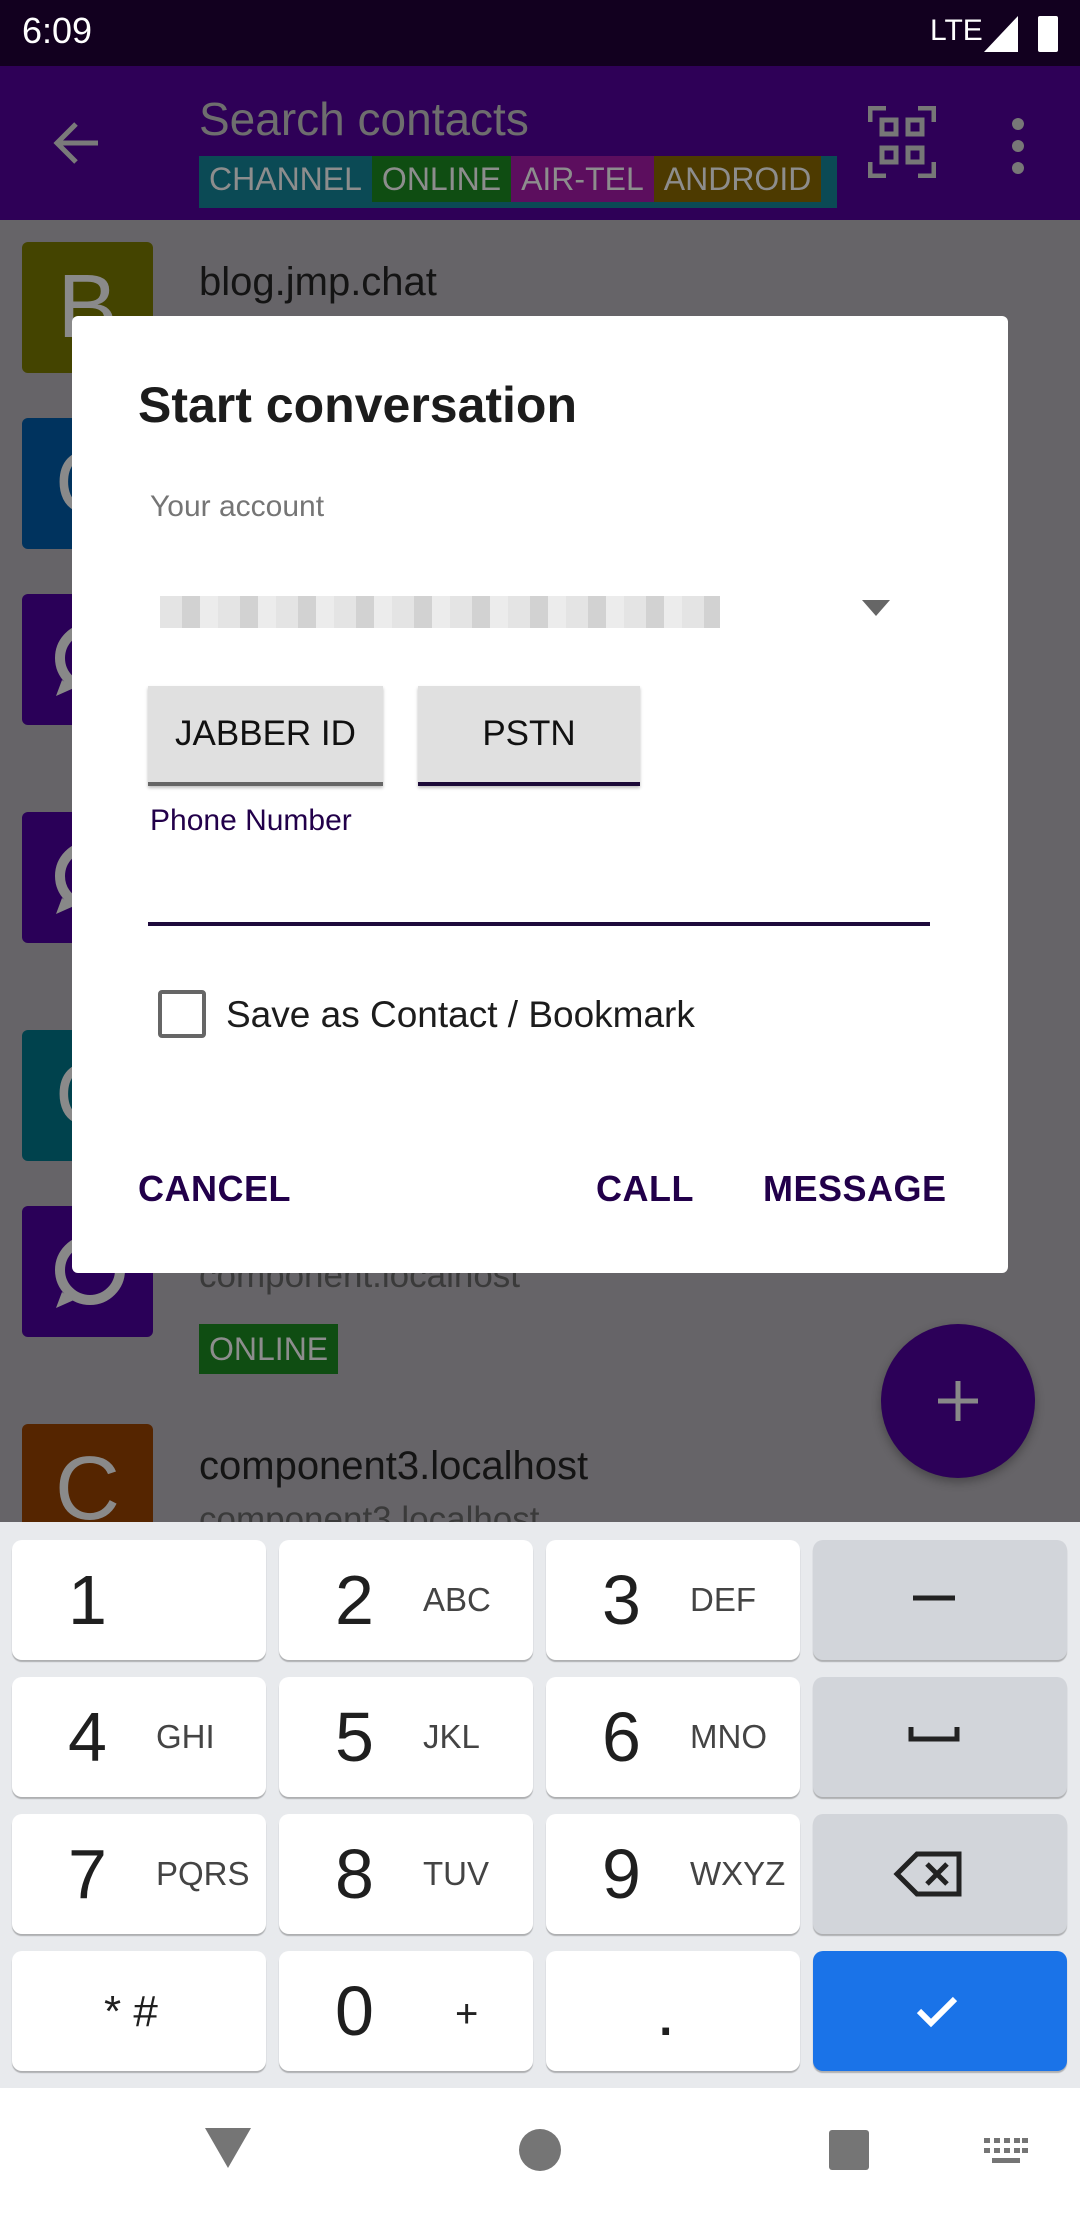 The width and height of the screenshot is (1080, 2220). I want to click on account-value-blurred, so click(440, 612).